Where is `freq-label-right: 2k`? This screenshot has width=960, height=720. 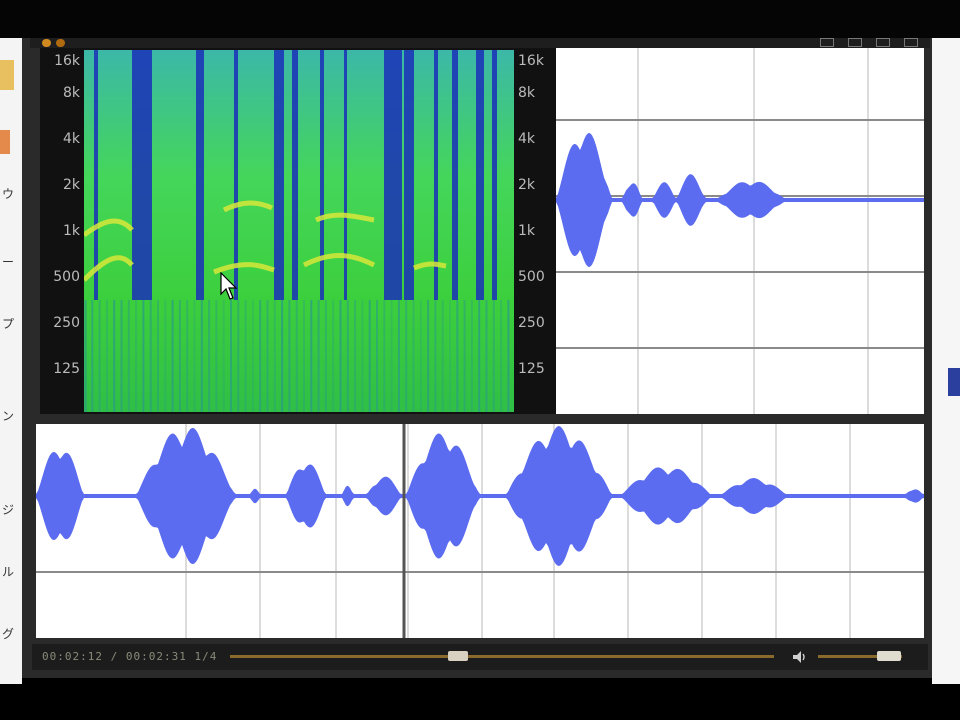
freq-label-right: 2k is located at coordinates (527, 185).